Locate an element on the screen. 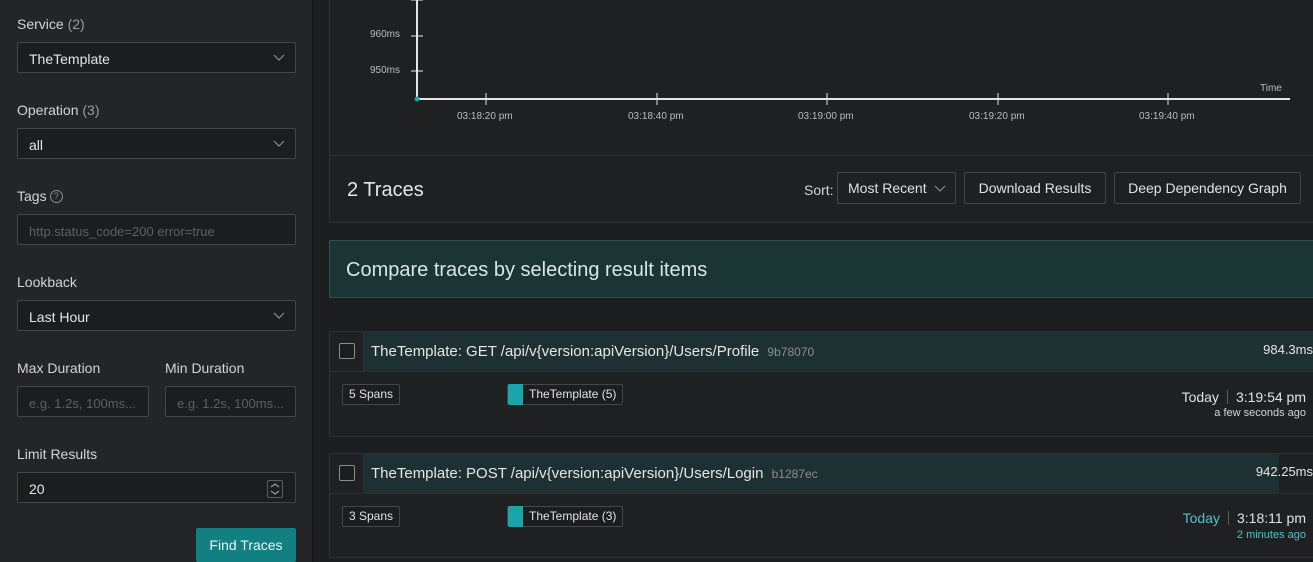 This screenshot has width=1313, height=562. limit-results-input: 20 is located at coordinates (156, 487).